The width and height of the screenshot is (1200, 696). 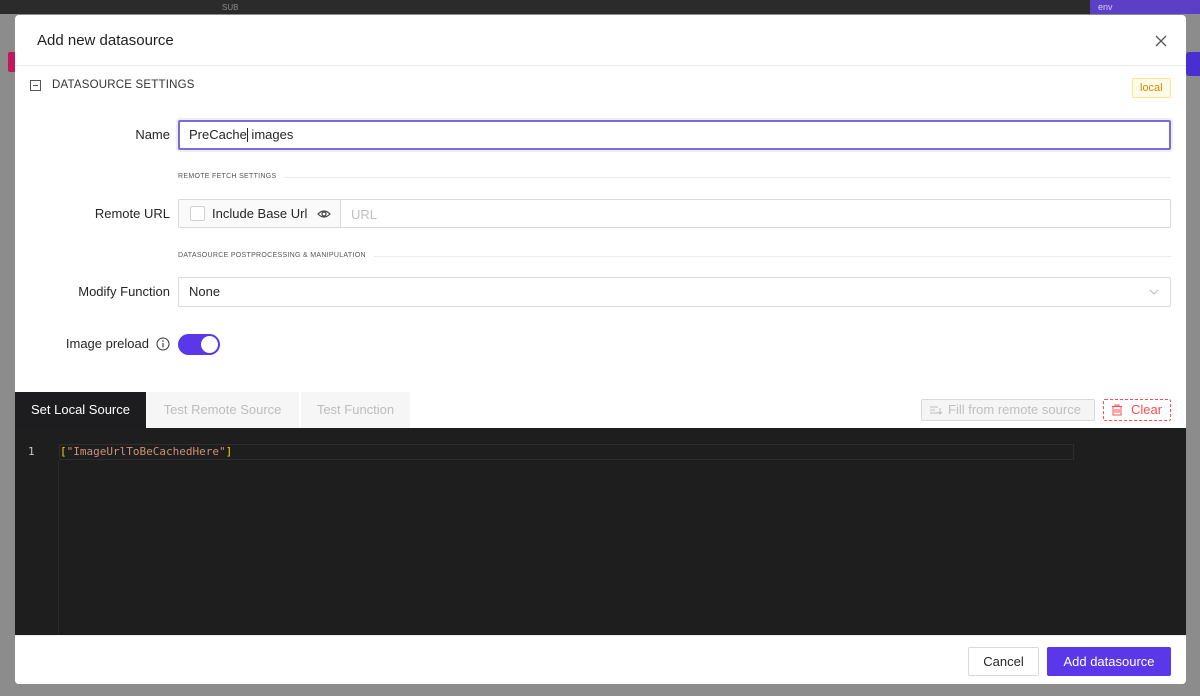 I want to click on include-base-url-addon: Include Base Url, so click(x=260, y=213).